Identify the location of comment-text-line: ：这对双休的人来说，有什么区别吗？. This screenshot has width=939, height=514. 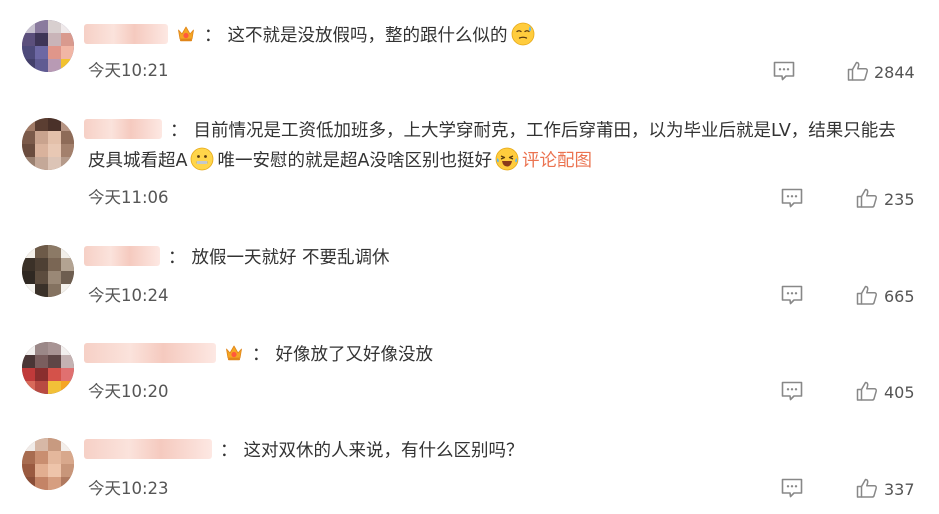
(500, 451).